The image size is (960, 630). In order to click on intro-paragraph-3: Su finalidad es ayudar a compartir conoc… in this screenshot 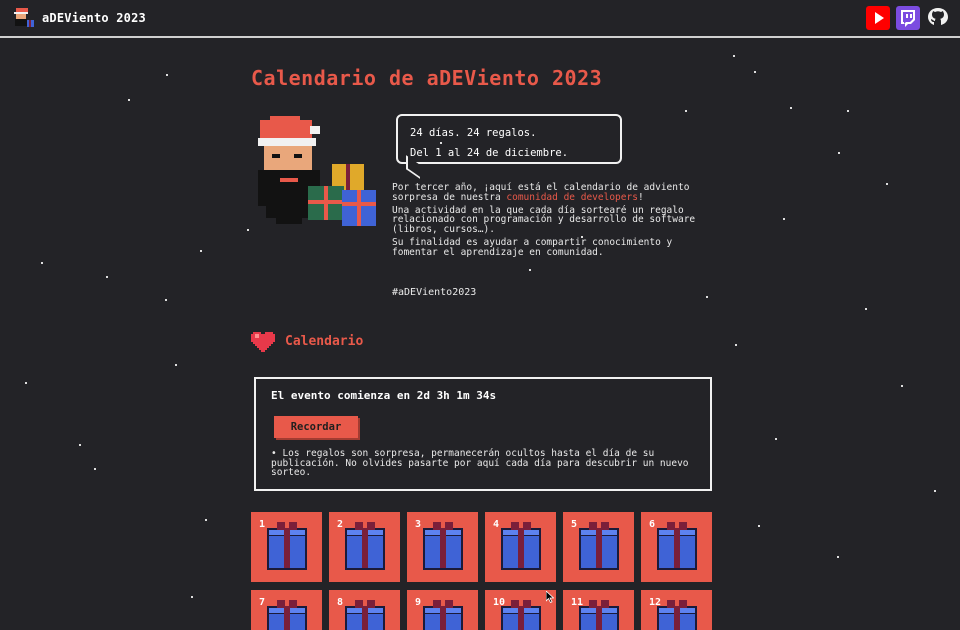, I will do `click(532, 247)`.